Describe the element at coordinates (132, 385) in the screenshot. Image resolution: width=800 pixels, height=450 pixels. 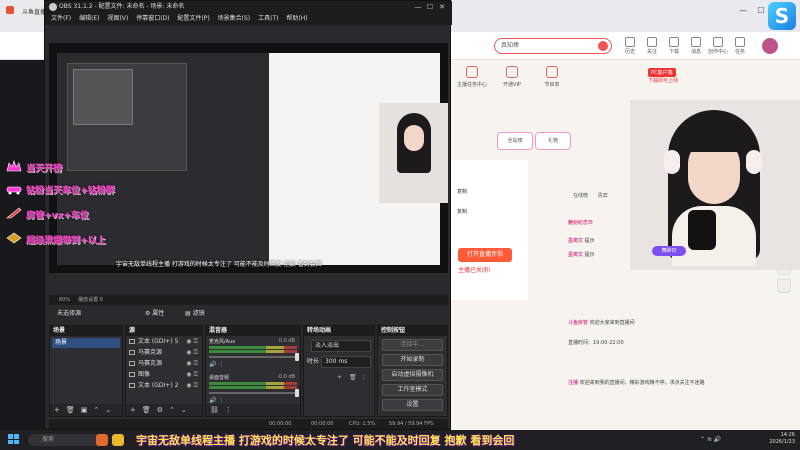
I see `text-source-icon` at that location.